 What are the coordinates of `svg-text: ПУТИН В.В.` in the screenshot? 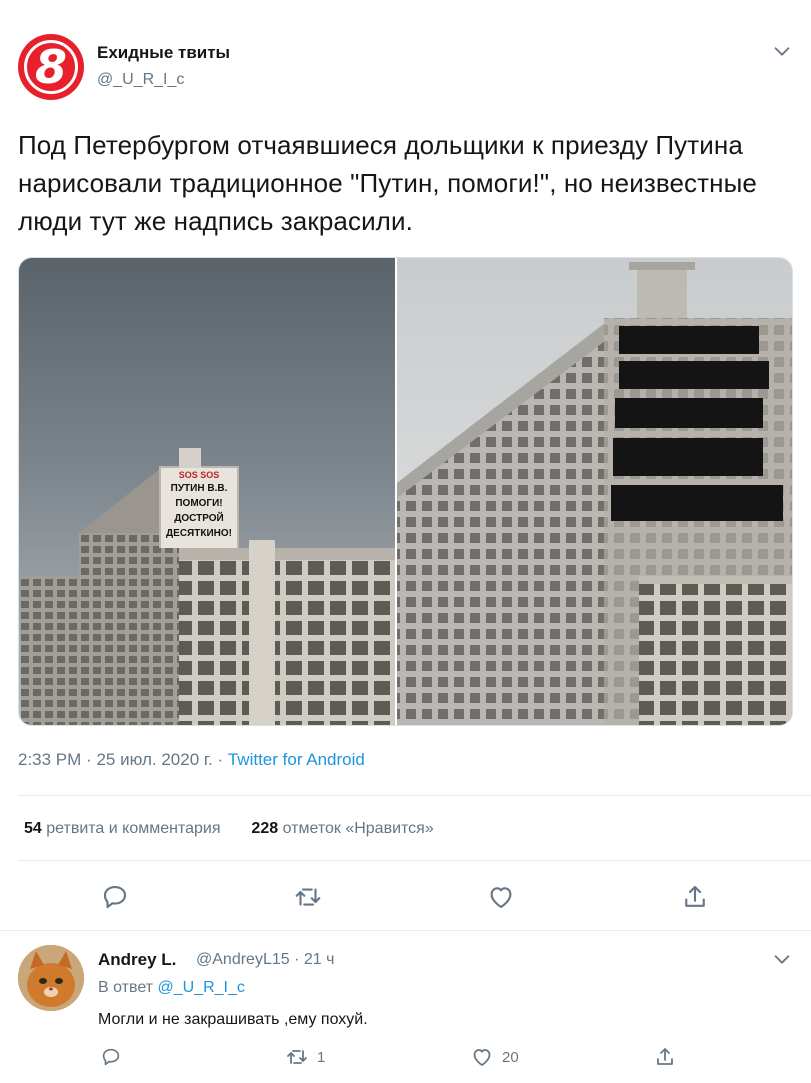 It's located at (199, 488).